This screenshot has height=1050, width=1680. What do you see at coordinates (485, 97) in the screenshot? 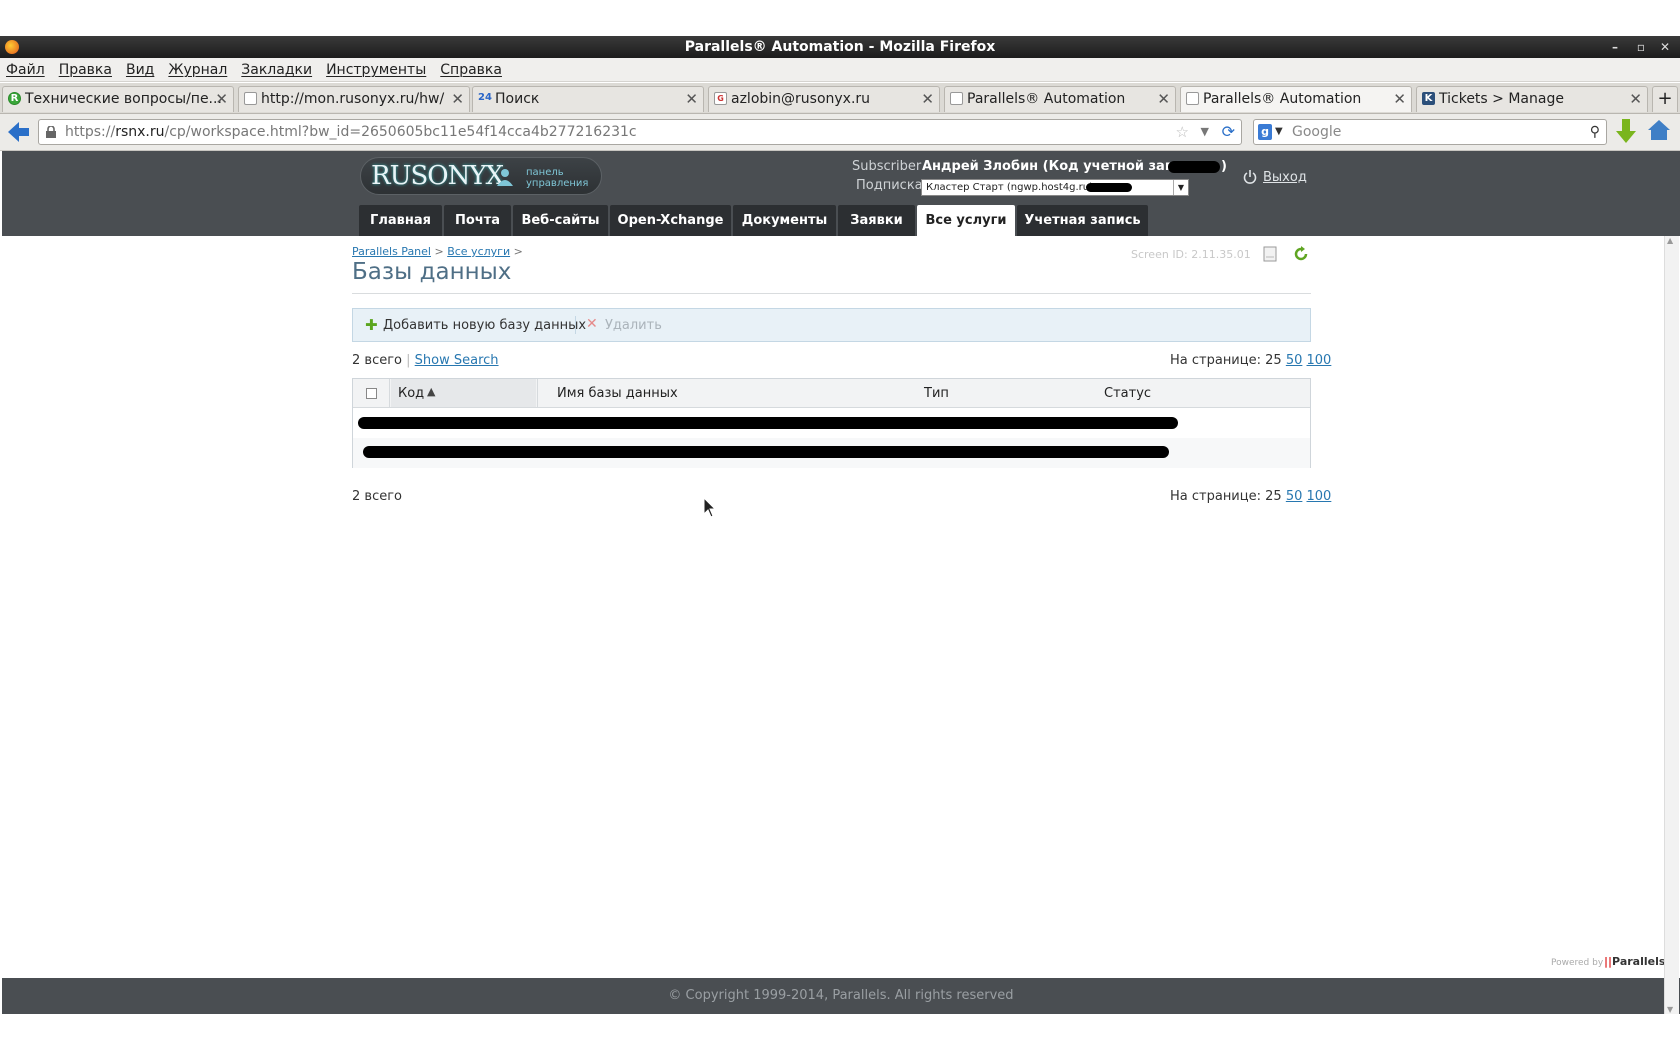
I see `tab-favicon-icon: 24` at bounding box center [485, 97].